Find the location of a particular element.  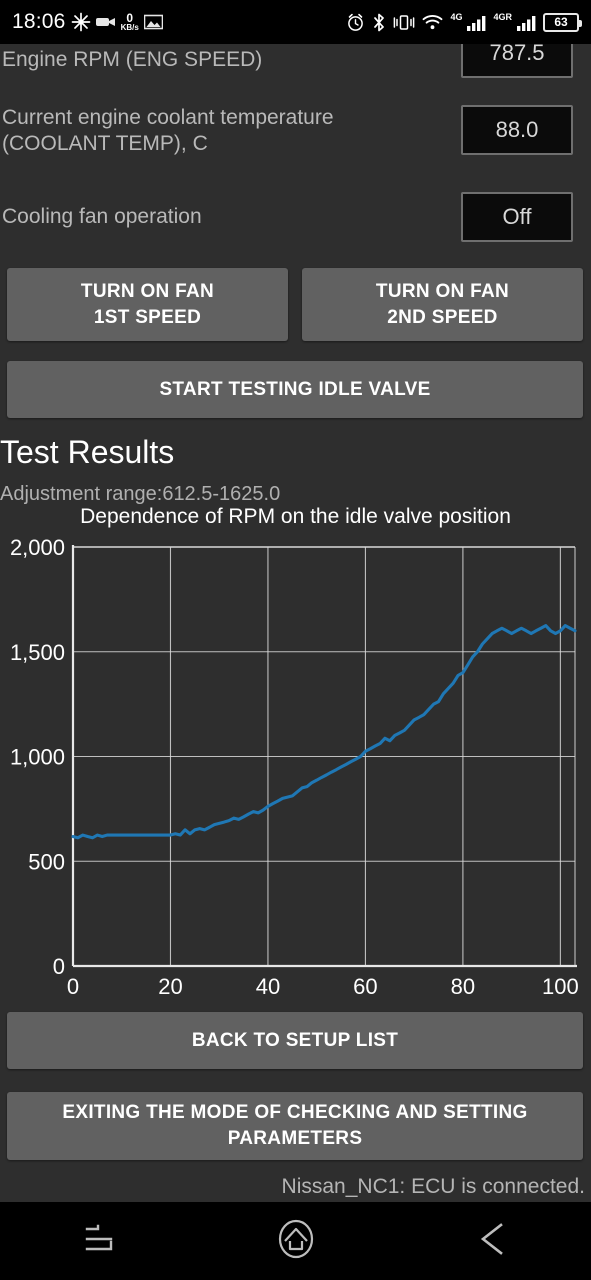

recent-apps-button is located at coordinates (99, 1241).